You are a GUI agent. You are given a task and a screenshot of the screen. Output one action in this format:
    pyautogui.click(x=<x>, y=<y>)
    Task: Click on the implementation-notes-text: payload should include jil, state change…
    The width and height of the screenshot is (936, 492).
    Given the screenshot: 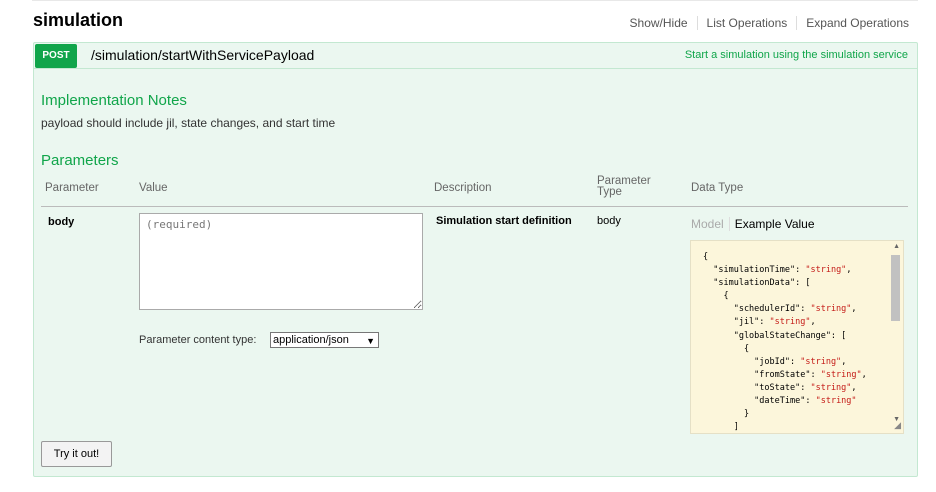 What is the action you would take?
    pyautogui.click(x=188, y=123)
    